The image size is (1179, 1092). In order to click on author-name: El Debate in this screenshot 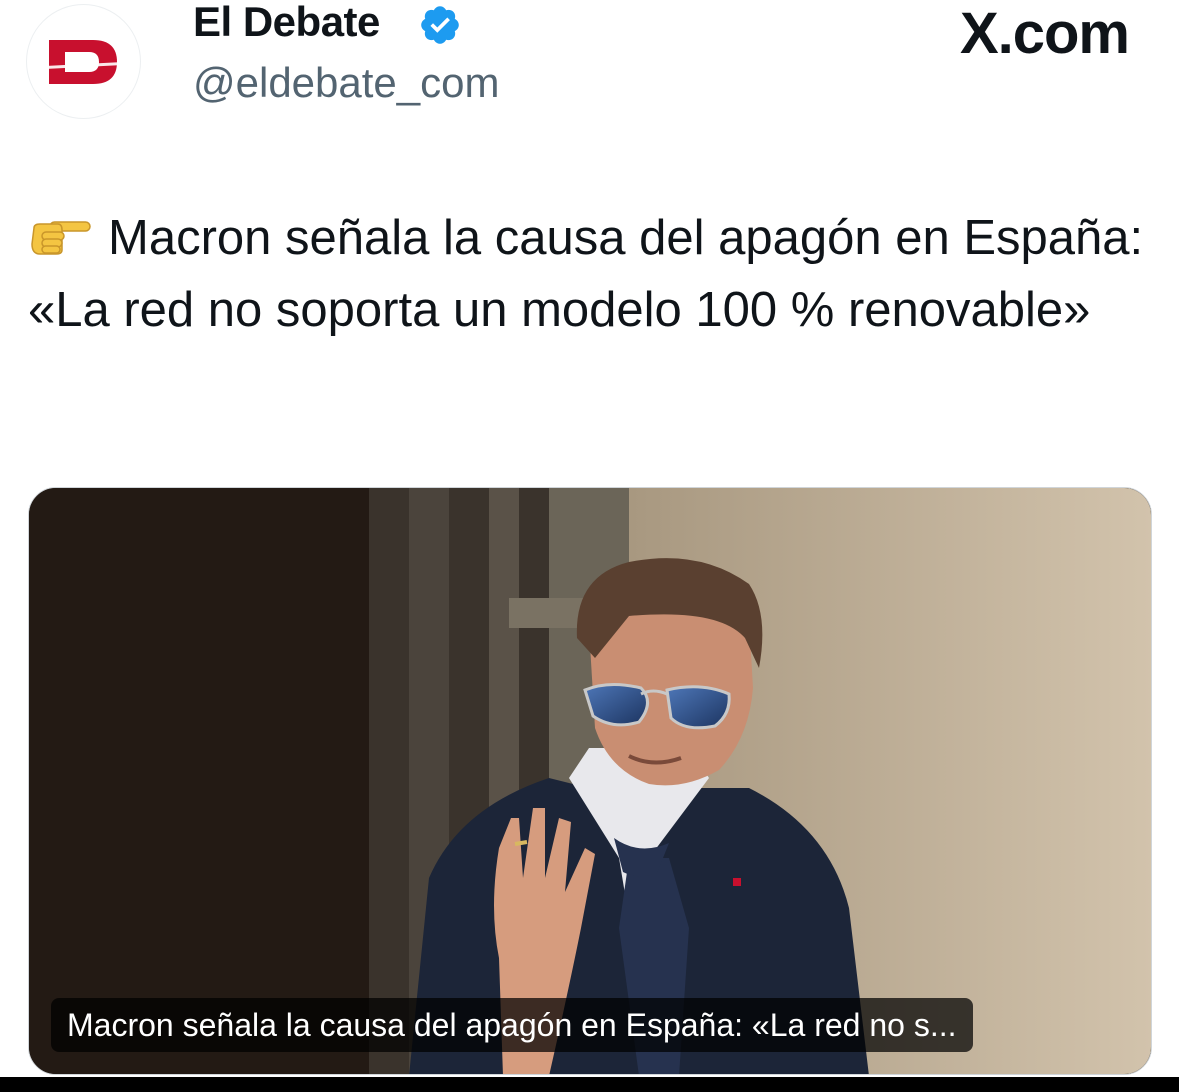, I will do `click(286, 23)`.